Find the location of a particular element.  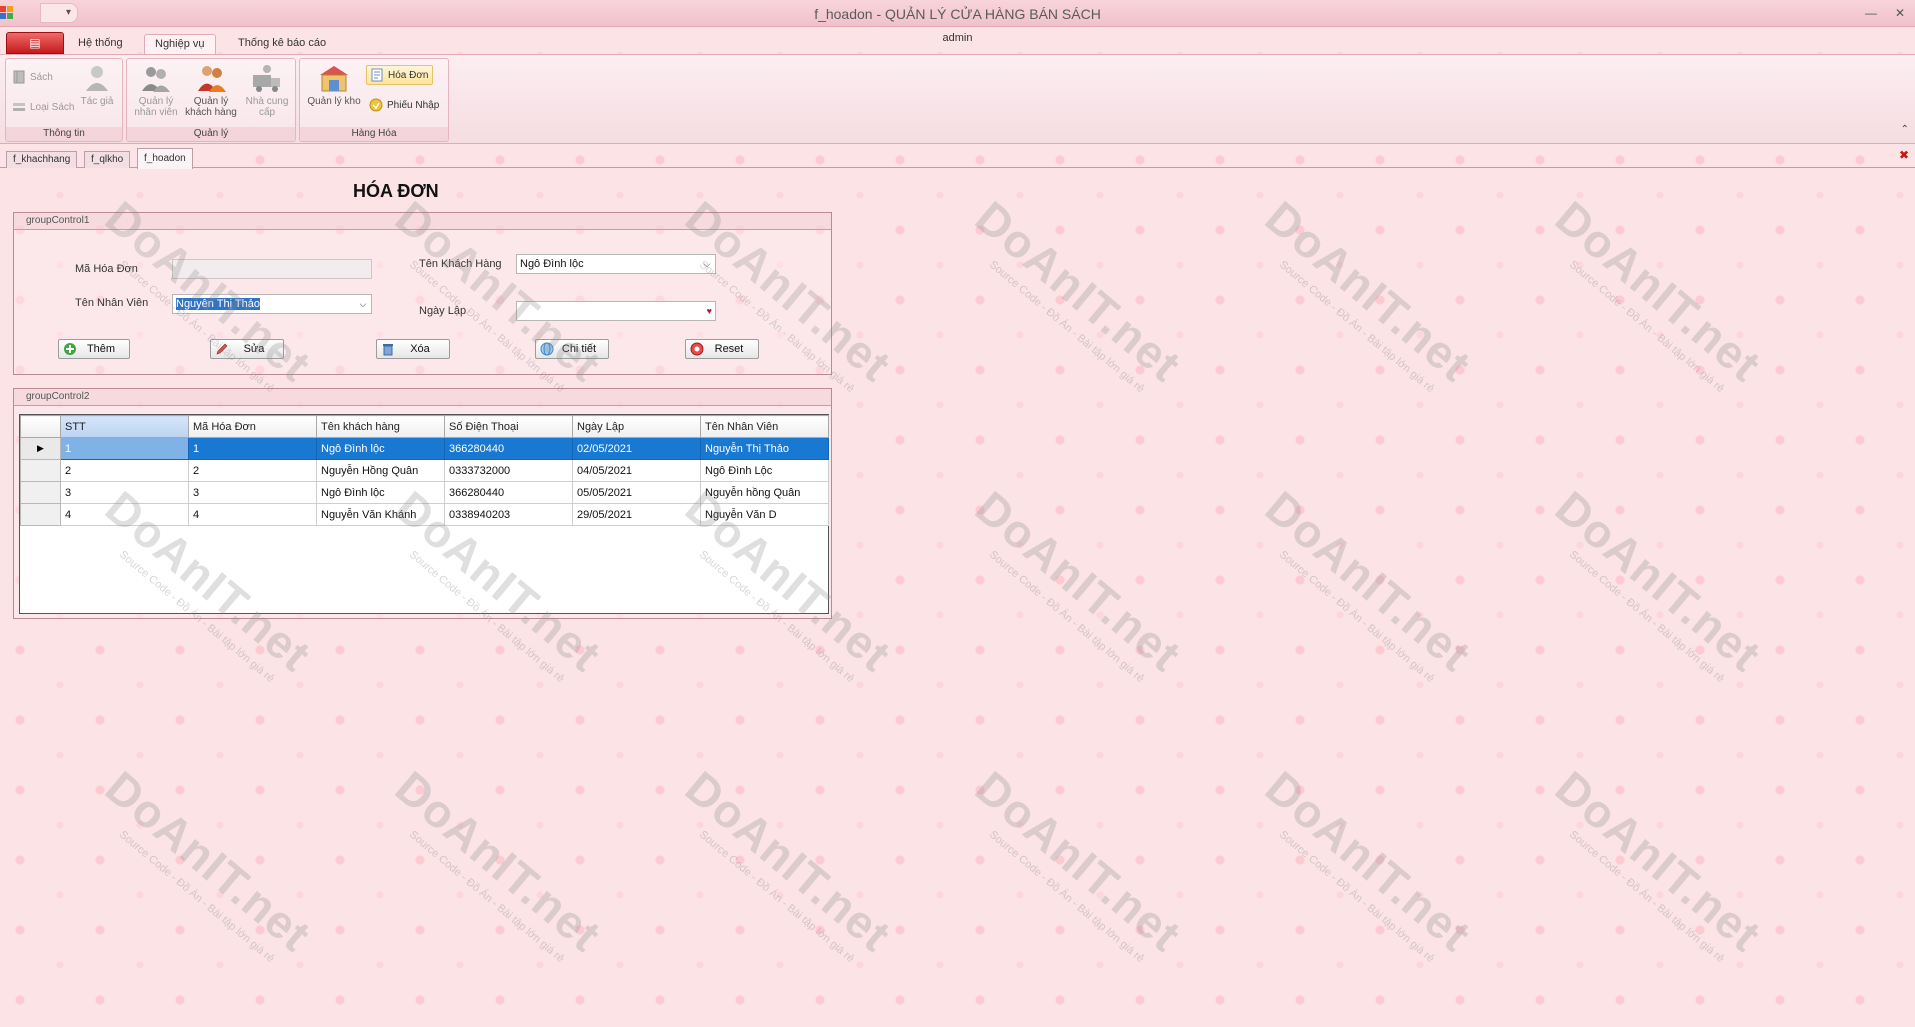

sua-button: Sửa is located at coordinates (247, 349).